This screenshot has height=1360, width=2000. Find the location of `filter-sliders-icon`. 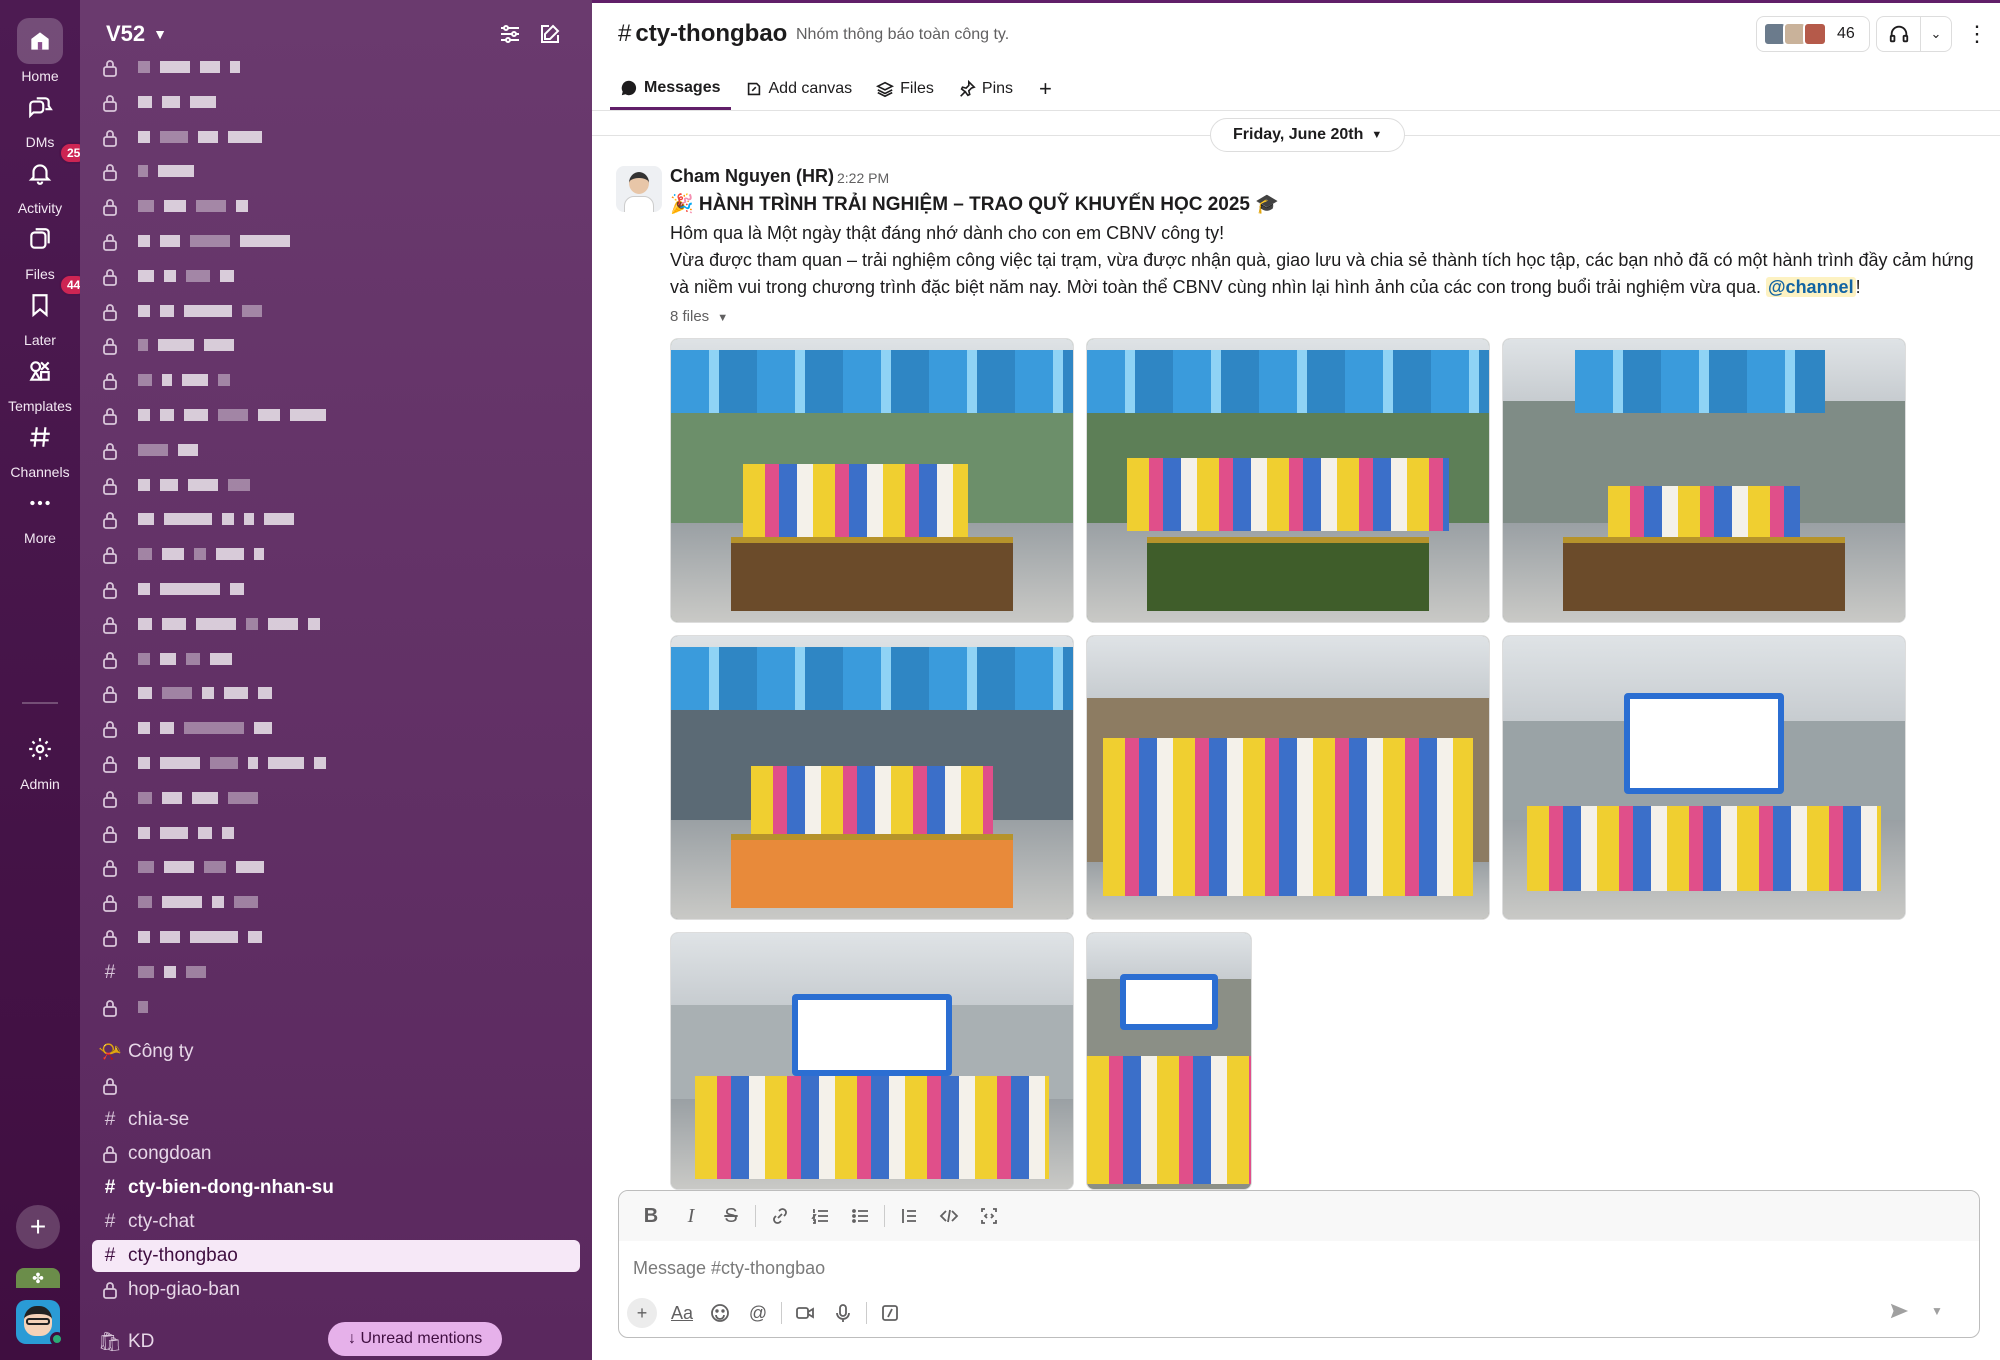

filter-sliders-icon is located at coordinates (510, 34).